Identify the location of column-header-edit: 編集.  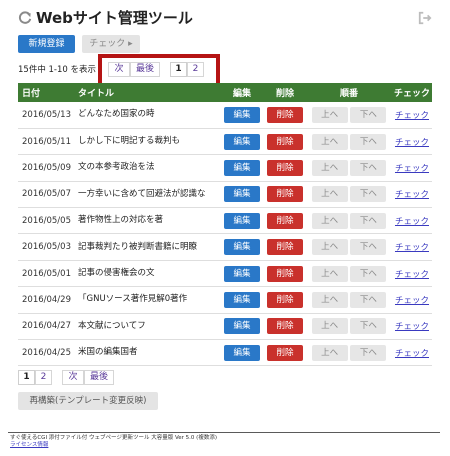
(242, 92).